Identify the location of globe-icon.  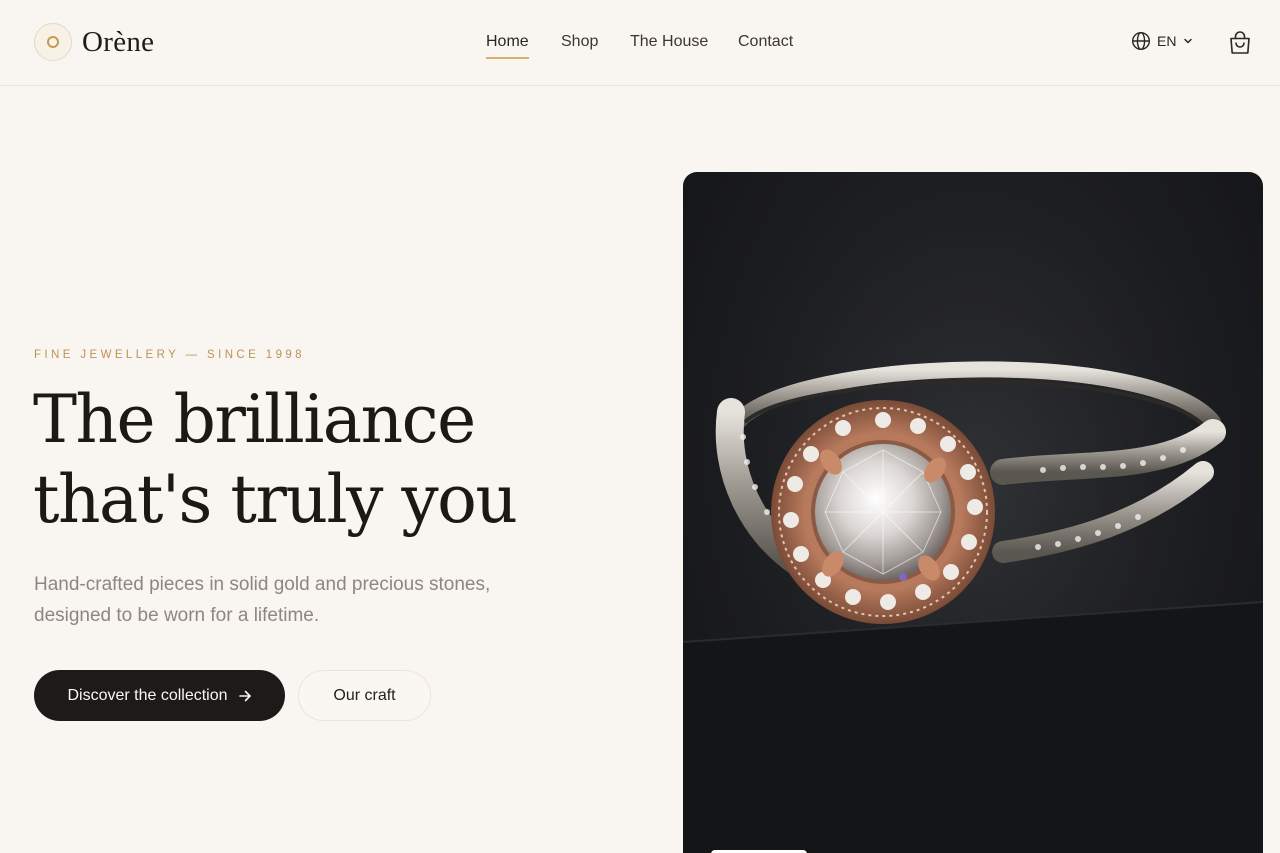
(1141, 41).